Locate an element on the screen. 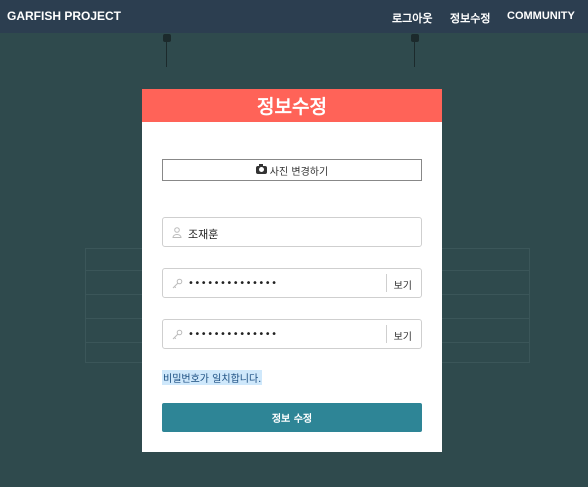  submit-edit-button: 정보 수정 is located at coordinates (292, 417).